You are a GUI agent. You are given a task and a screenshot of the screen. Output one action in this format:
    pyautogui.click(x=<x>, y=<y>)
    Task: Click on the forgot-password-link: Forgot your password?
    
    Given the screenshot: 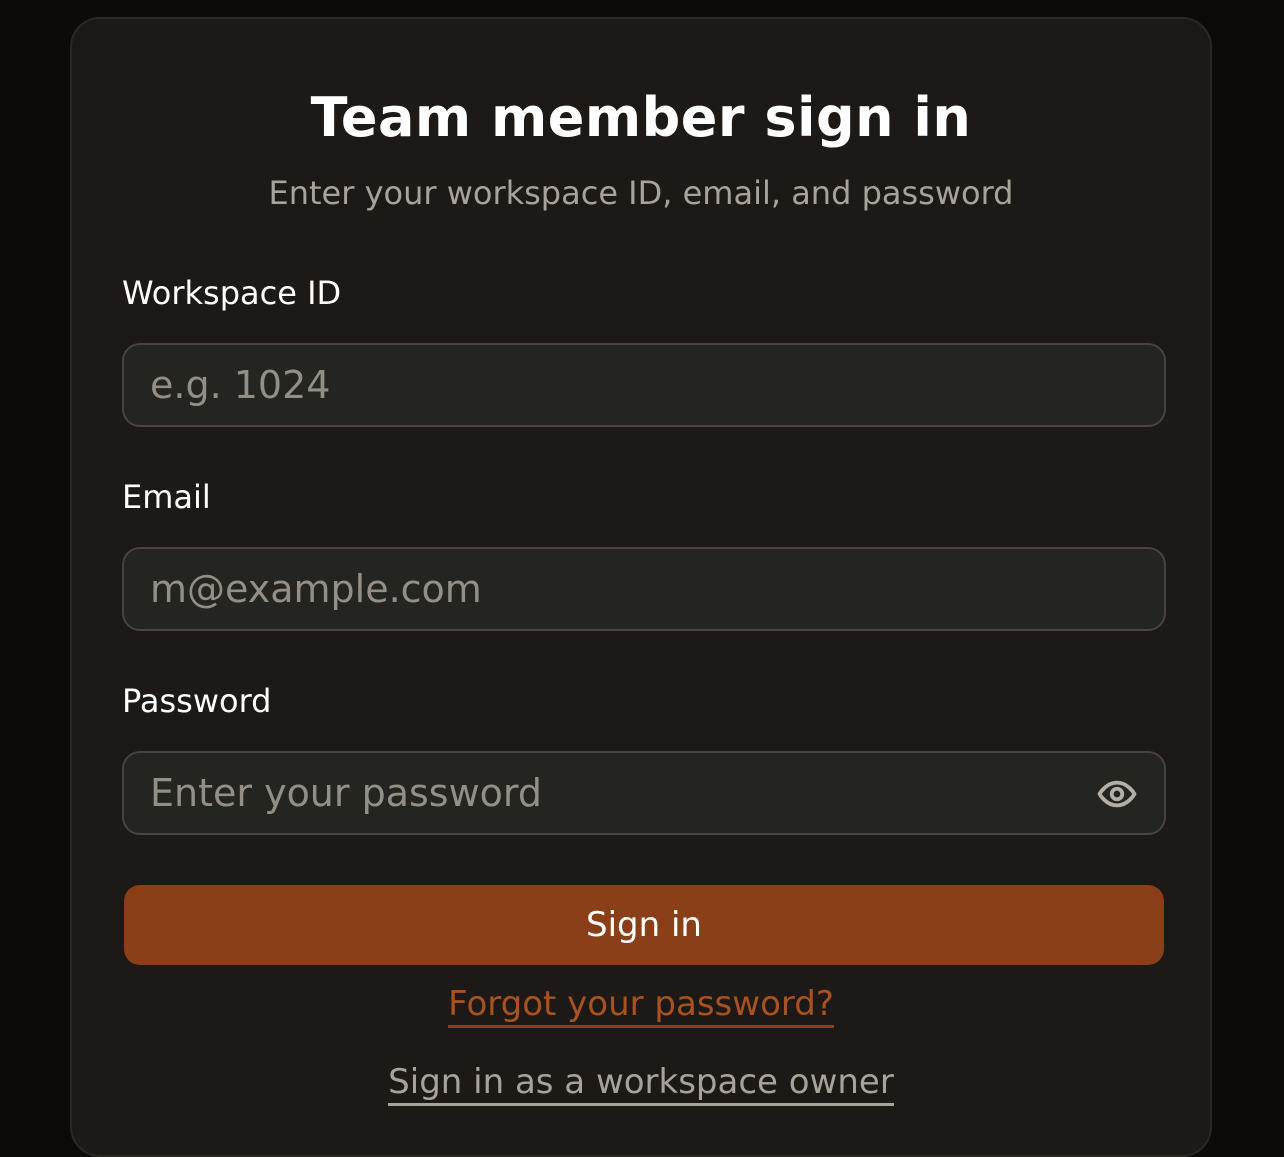 What is the action you would take?
    pyautogui.click(x=641, y=1007)
    